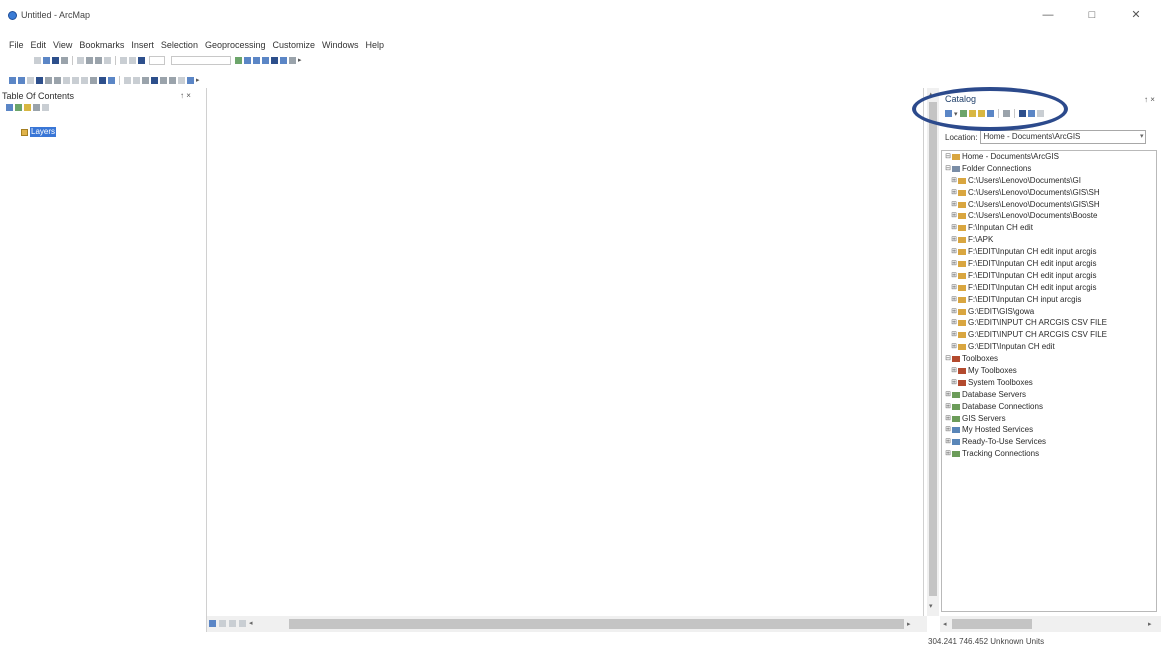 The height and width of the screenshot is (648, 1161). I want to click on catalog-tree-item: ⊞ Ready-To-Use Services, so click(1049, 442).